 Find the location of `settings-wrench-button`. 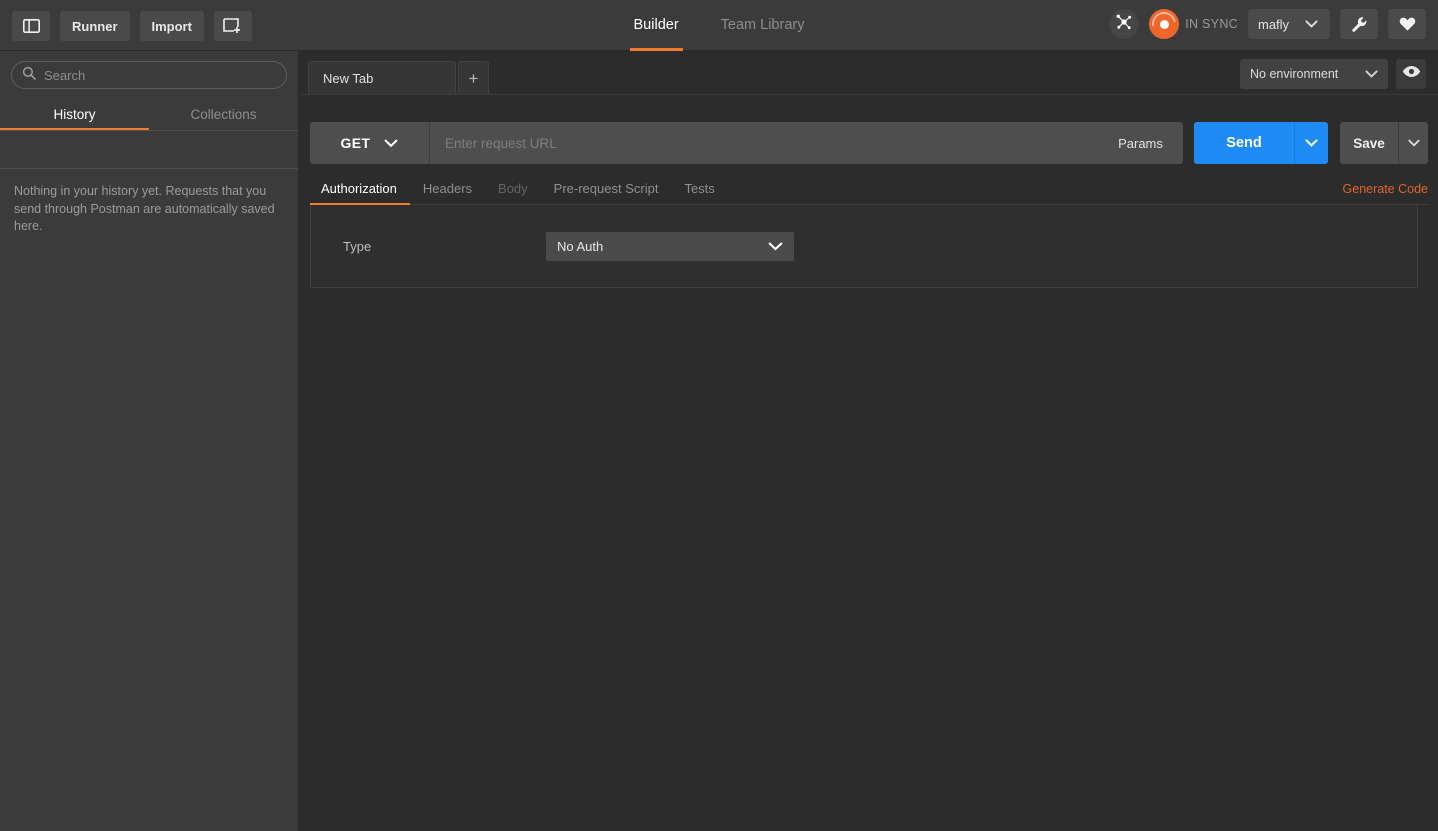

settings-wrench-button is located at coordinates (1359, 24).